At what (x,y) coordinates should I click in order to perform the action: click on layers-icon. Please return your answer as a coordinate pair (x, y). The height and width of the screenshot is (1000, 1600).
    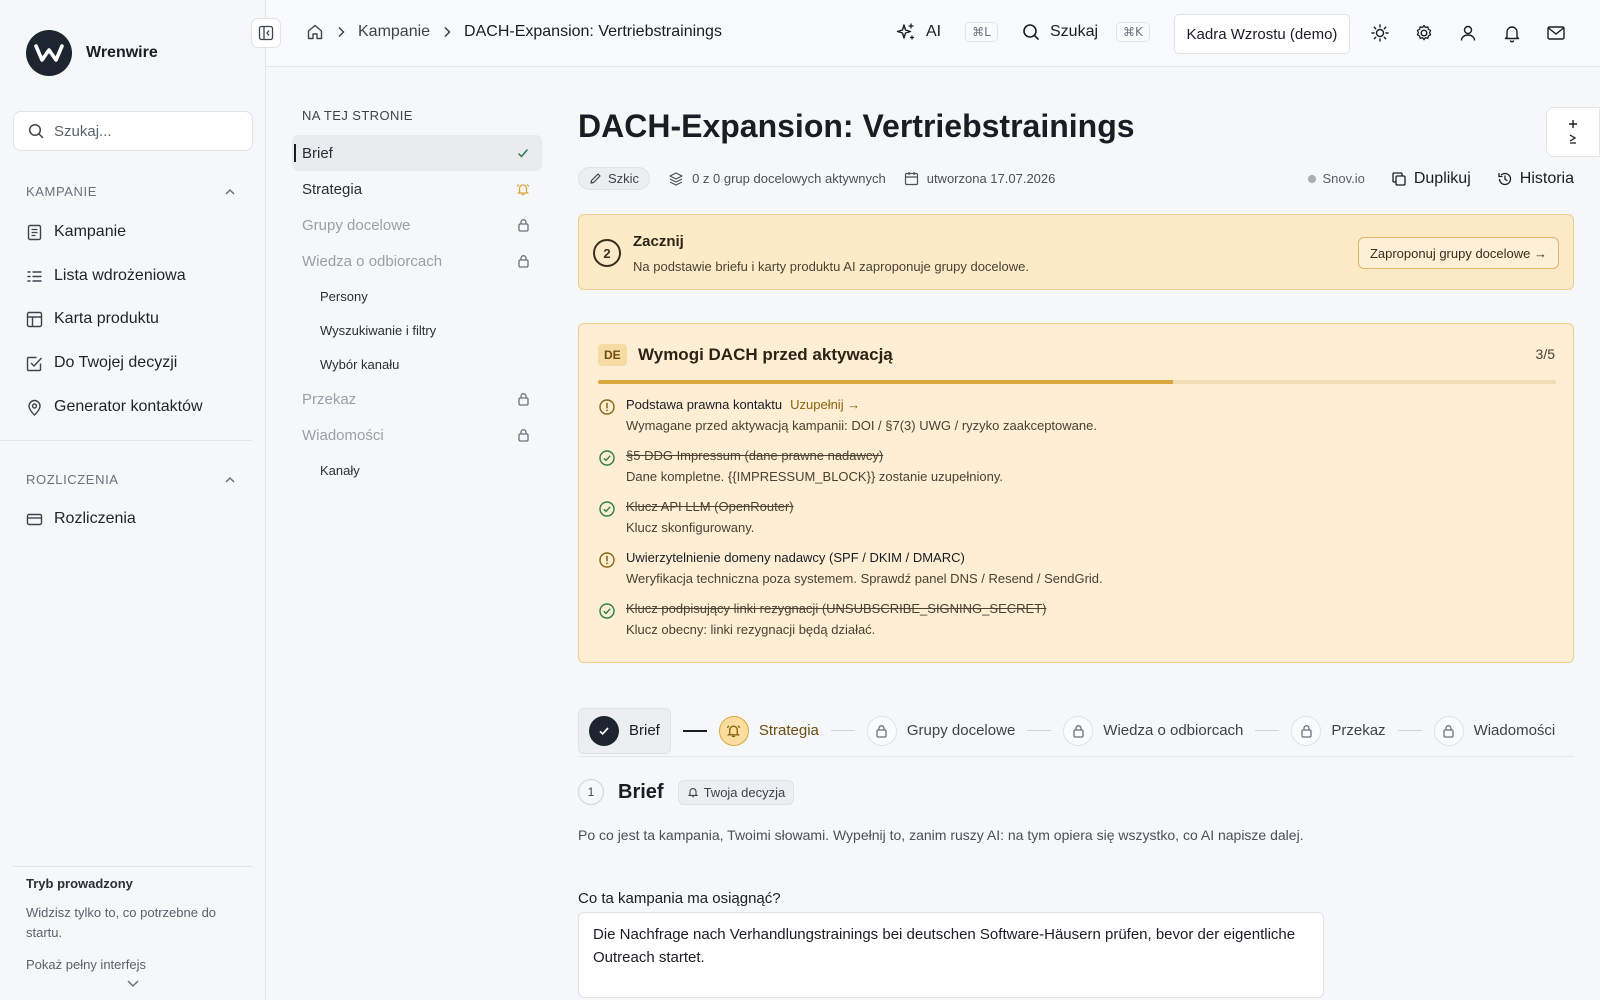
    Looking at the image, I should click on (676, 179).